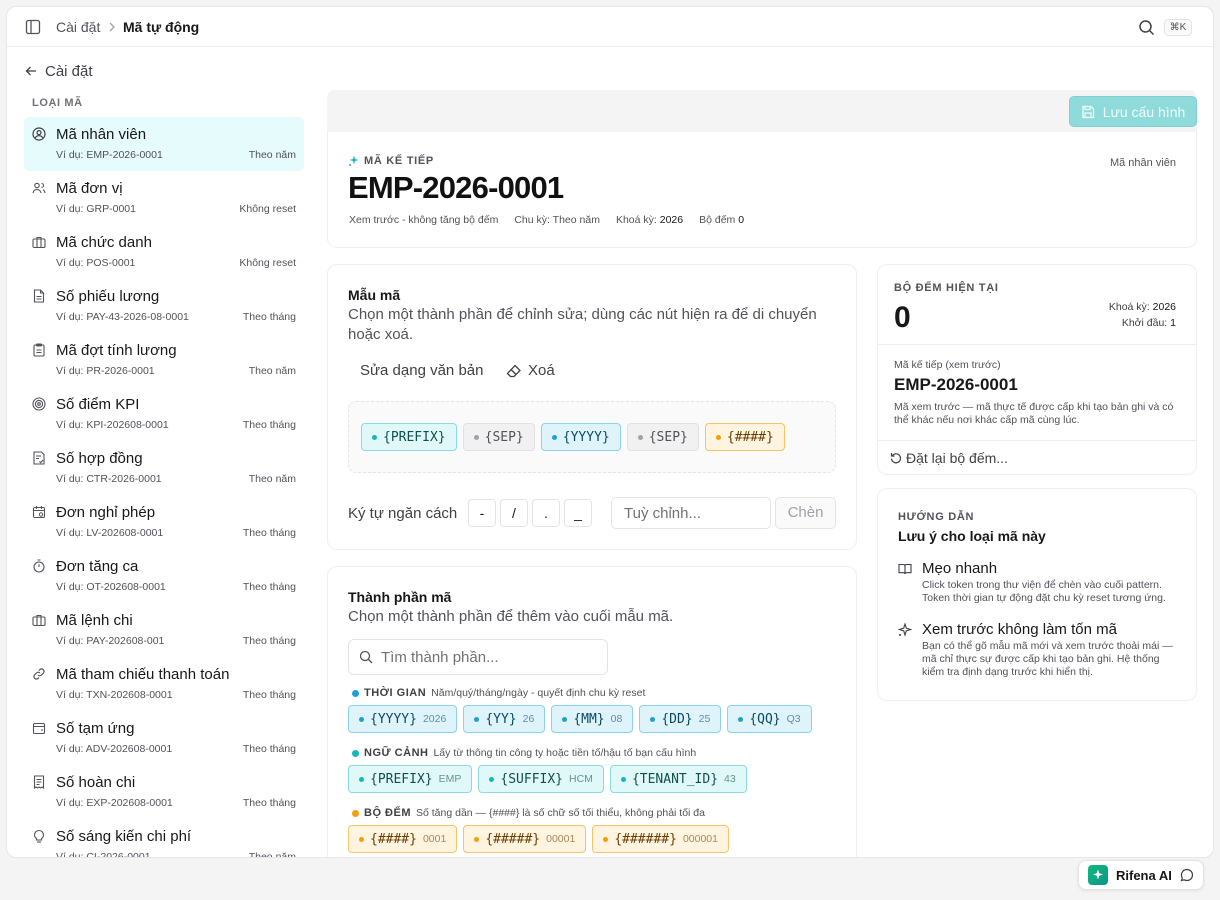  I want to click on lock-value: 2026, so click(671, 220).